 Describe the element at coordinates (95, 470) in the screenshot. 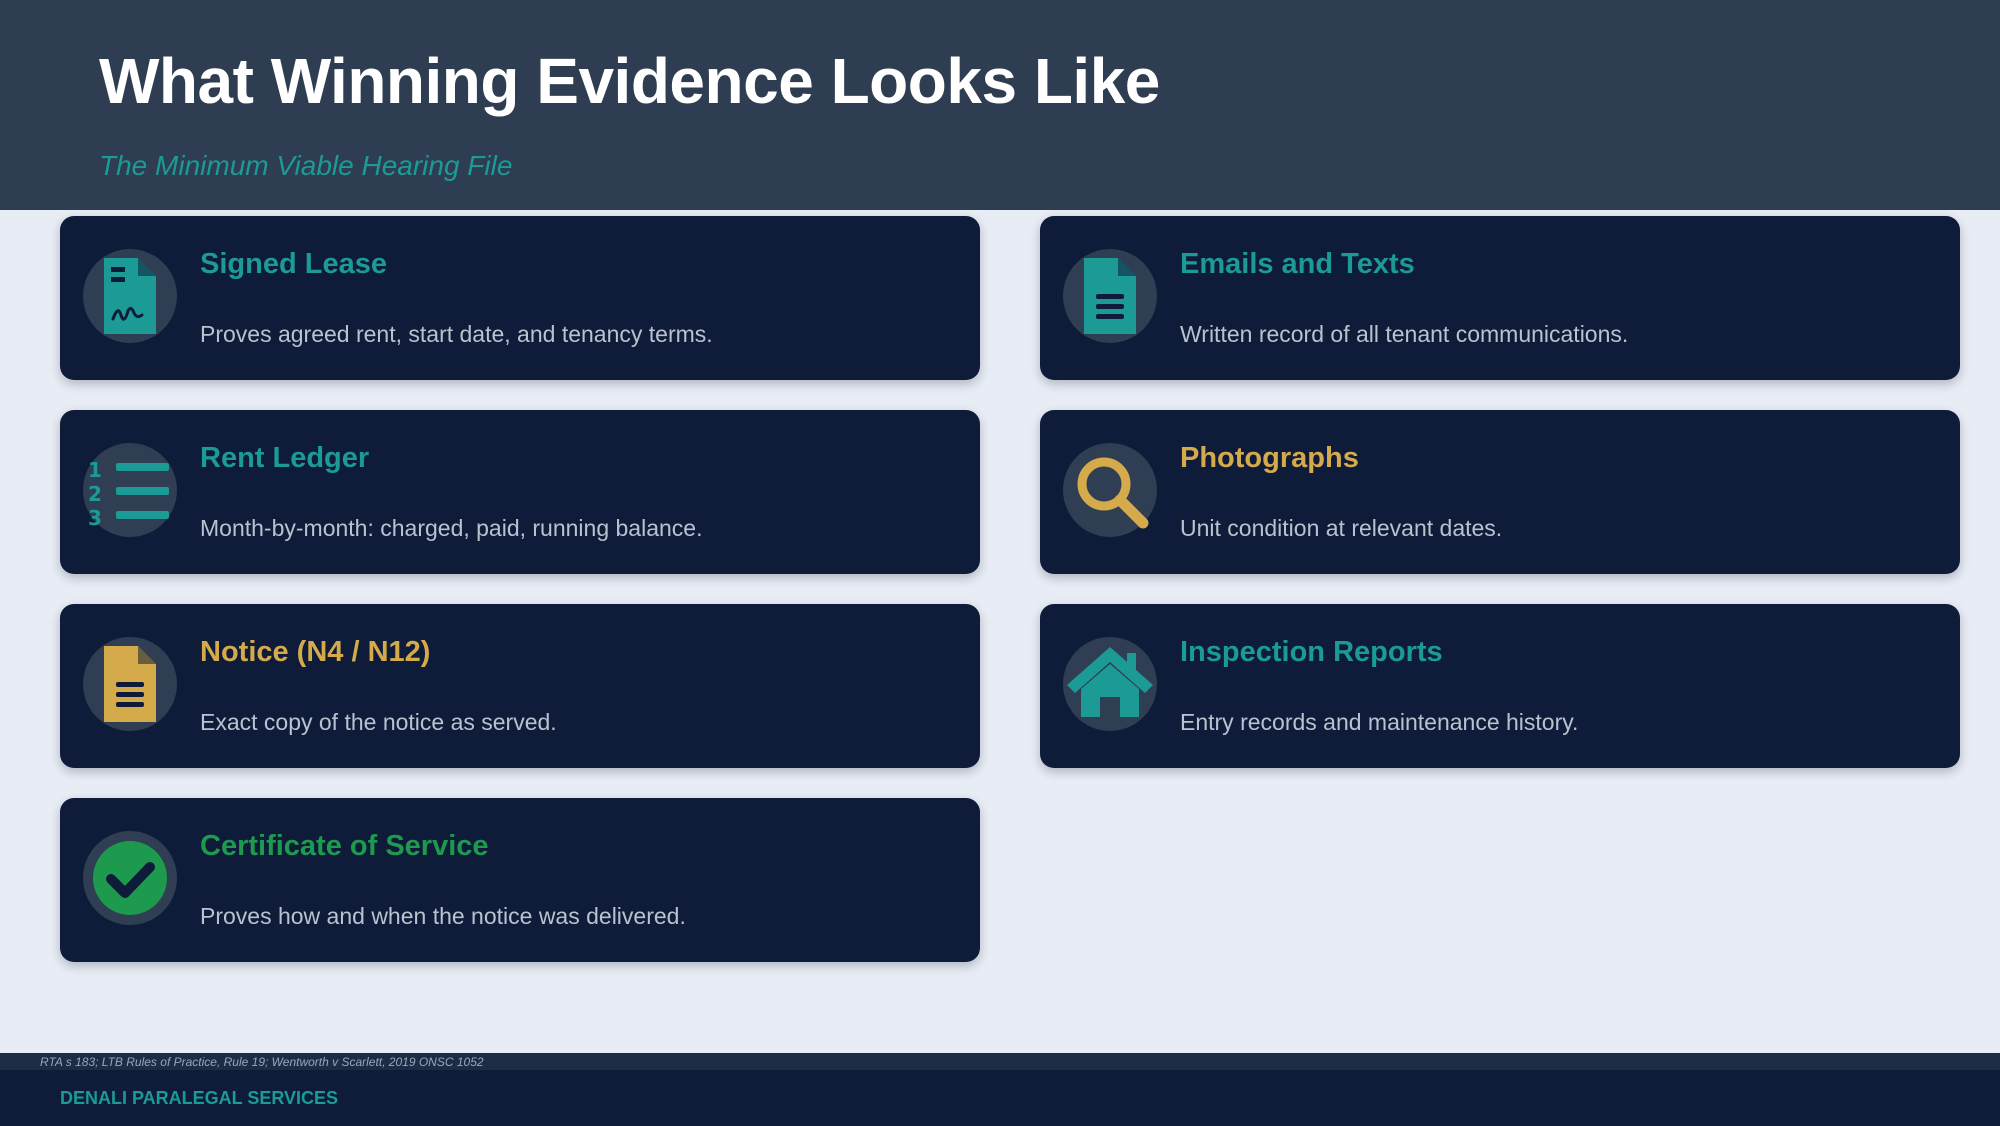

I see `svg-text: 1` at that location.